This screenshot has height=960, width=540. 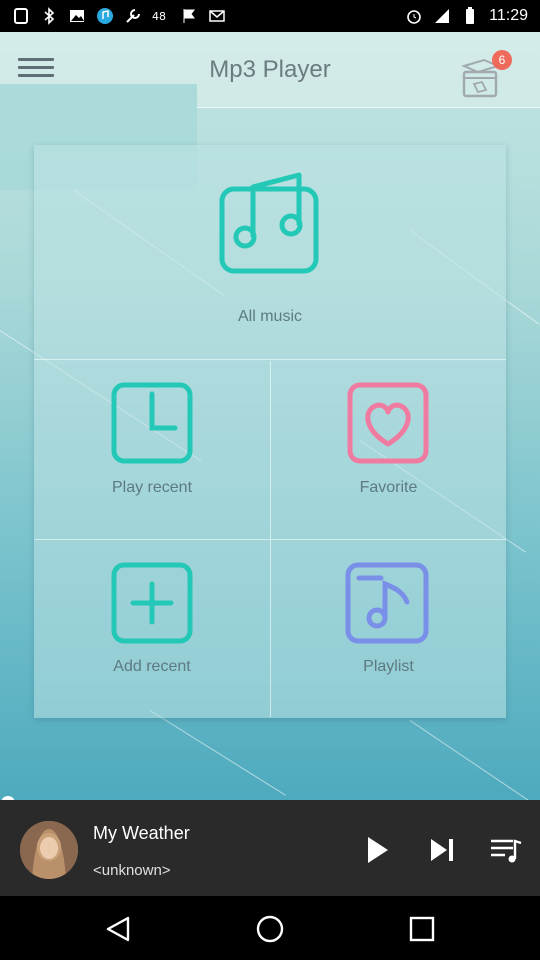 I want to click on sim-icon, so click(x=21, y=16).